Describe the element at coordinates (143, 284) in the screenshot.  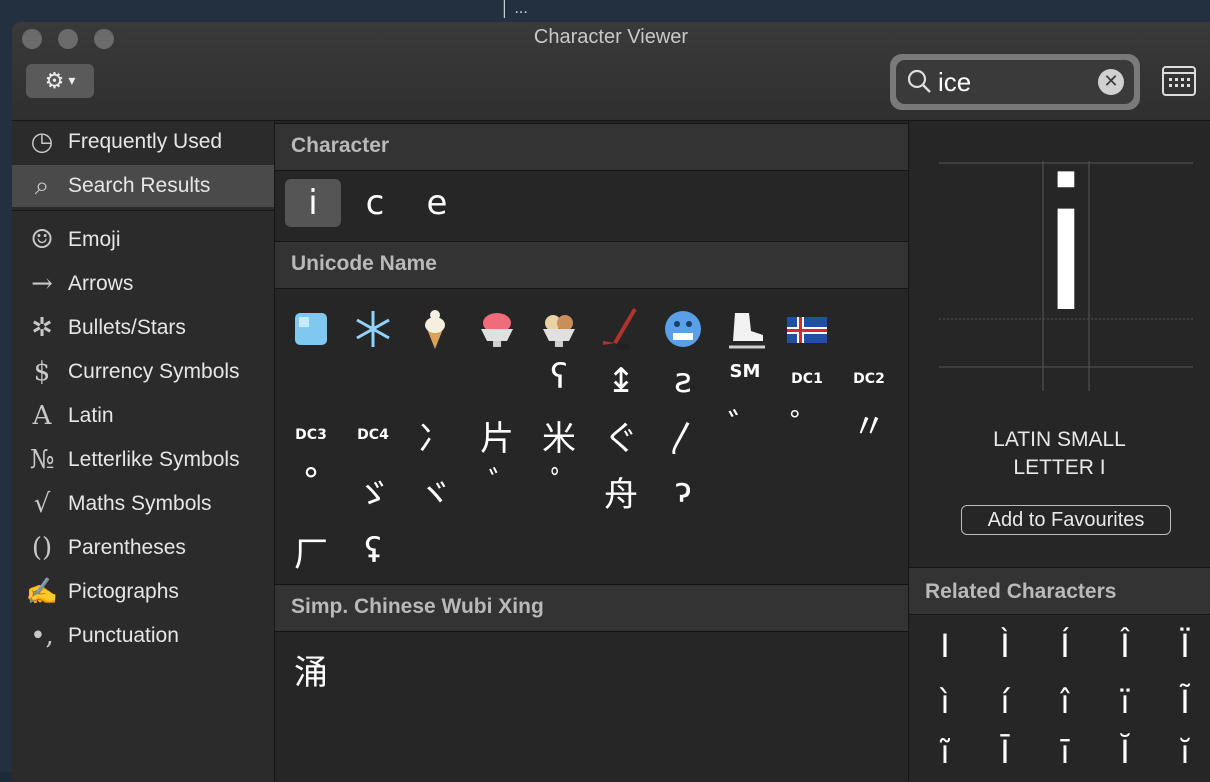
I see `sidebar-item-arrows: → Arrows` at that location.